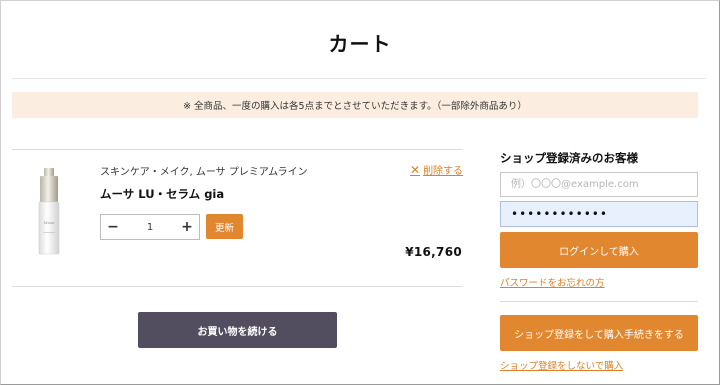  What do you see at coordinates (599, 184) in the screenshot?
I see `email-field` at bounding box center [599, 184].